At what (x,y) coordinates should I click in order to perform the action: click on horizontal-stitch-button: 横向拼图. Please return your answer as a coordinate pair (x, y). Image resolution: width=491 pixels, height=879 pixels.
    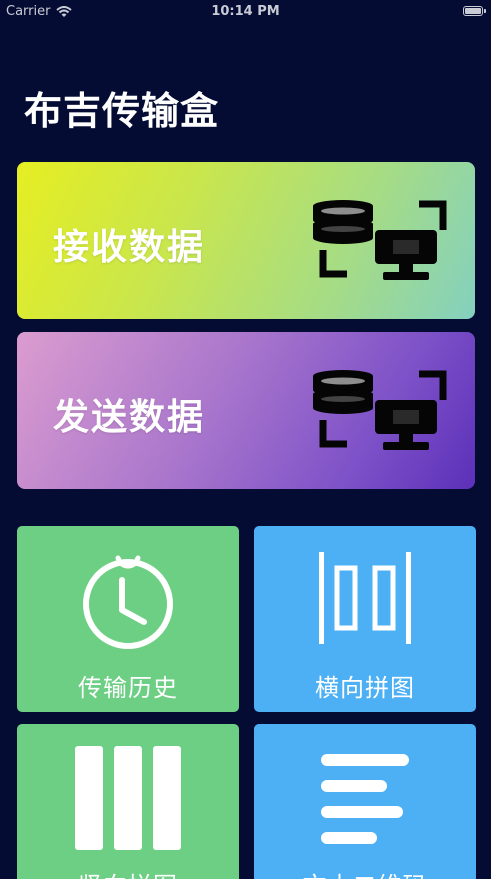
    Looking at the image, I should click on (365, 619).